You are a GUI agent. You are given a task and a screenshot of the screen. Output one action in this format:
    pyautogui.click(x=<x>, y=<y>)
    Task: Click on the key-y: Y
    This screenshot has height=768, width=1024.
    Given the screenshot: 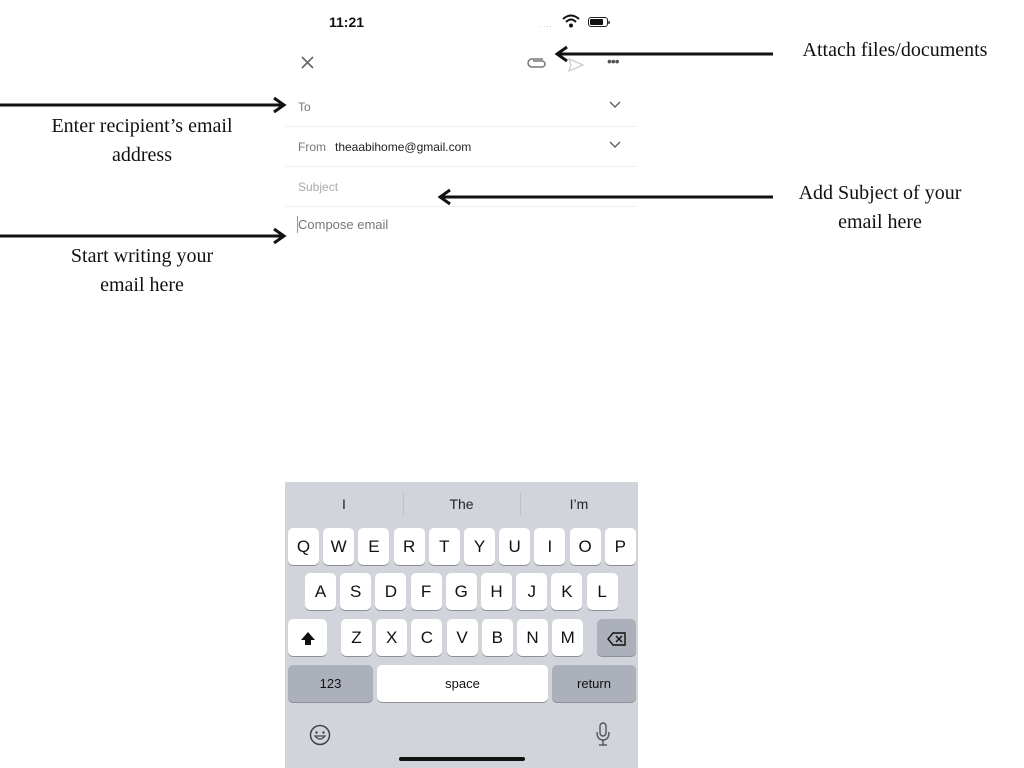 What is the action you would take?
    pyautogui.click(x=479, y=546)
    